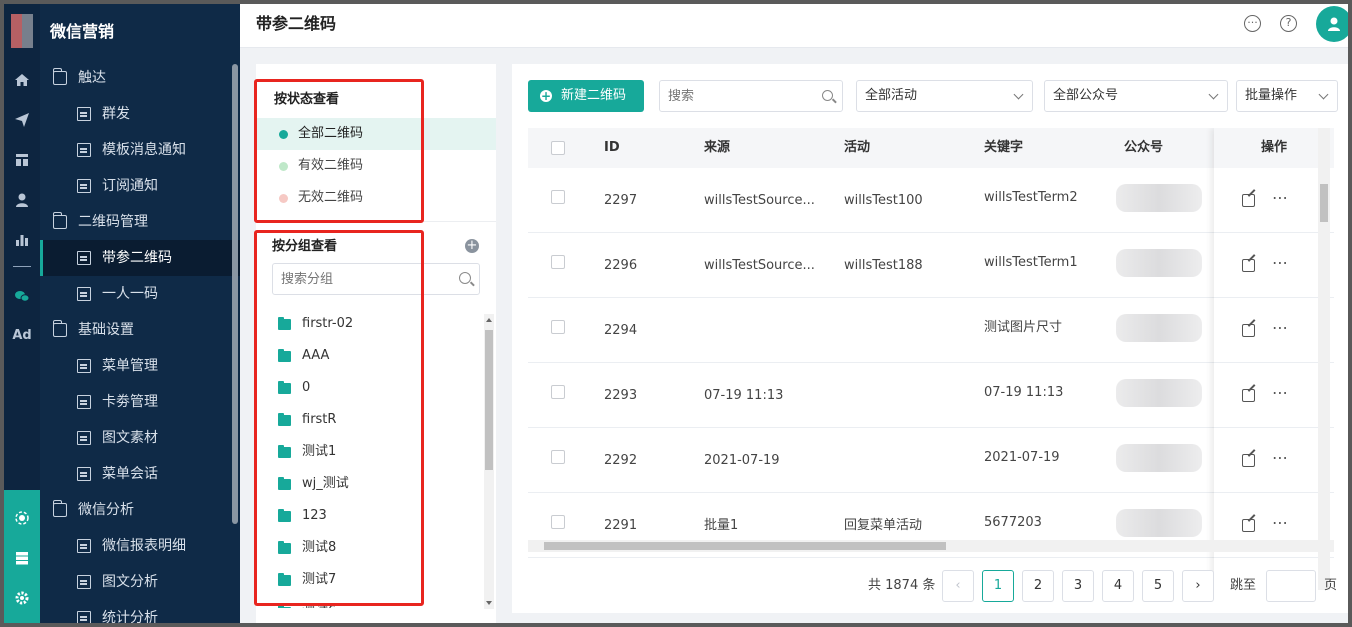 The width and height of the screenshot is (1352, 627). Describe the element at coordinates (751, 96) in the screenshot. I see `qrcode-search-input` at that location.